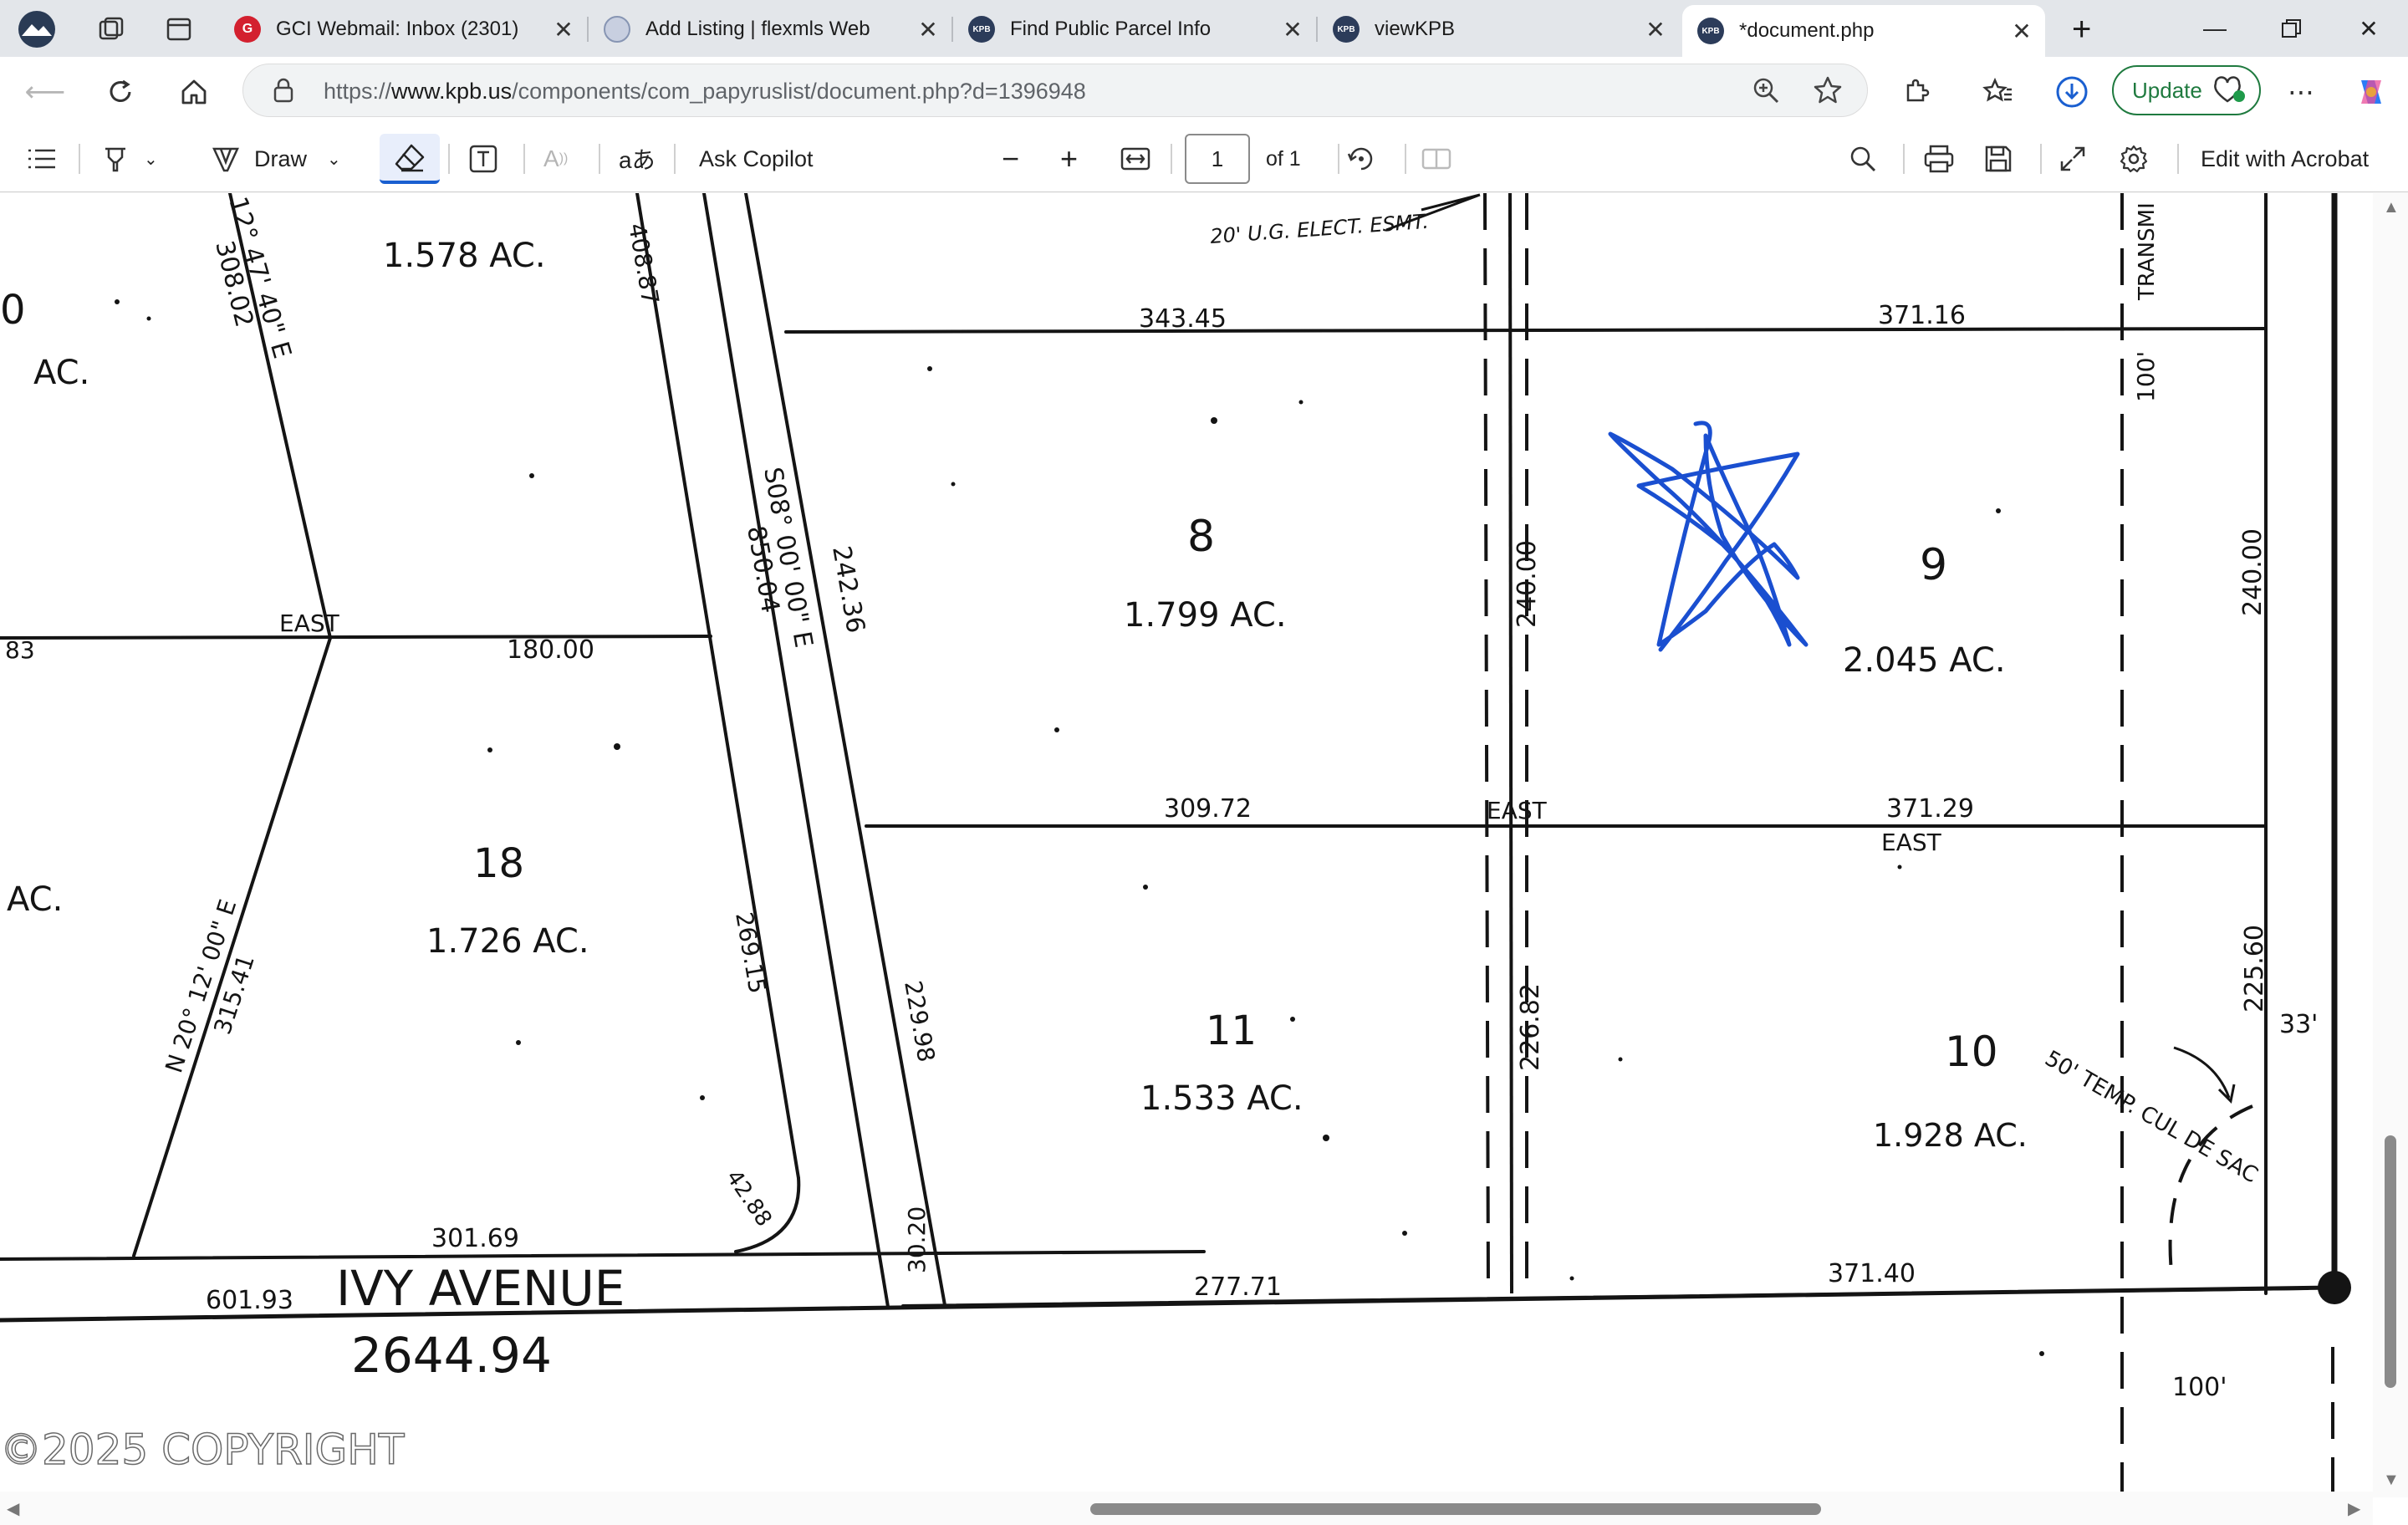 The image size is (2408, 1525). I want to click on page-view-icon, so click(1436, 158).